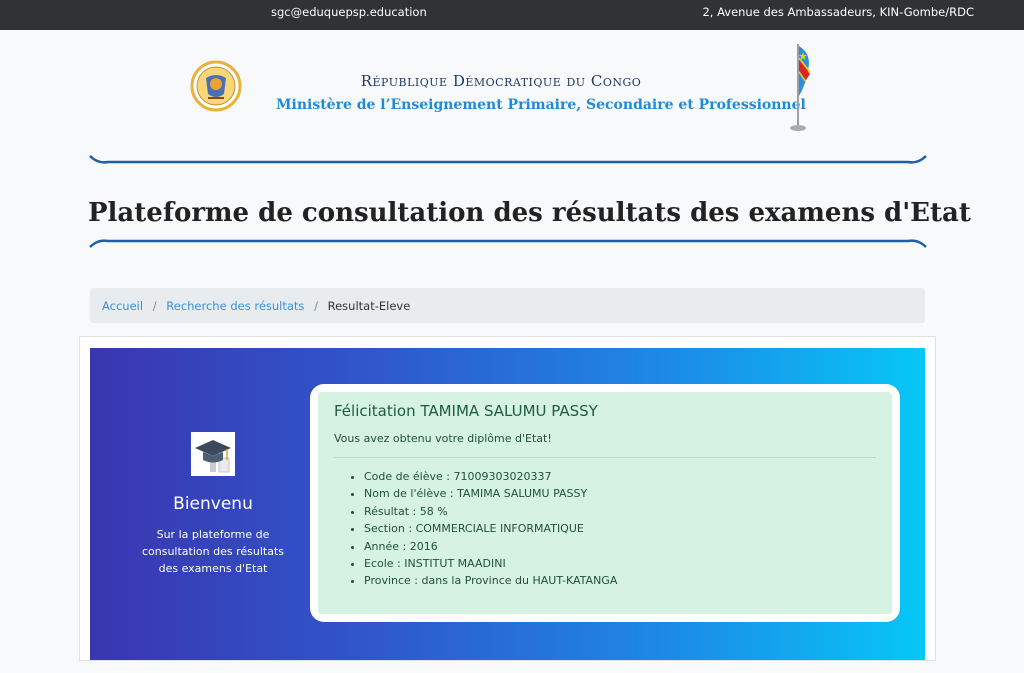  I want to click on welcome-title: Bienvenu, so click(213, 504).